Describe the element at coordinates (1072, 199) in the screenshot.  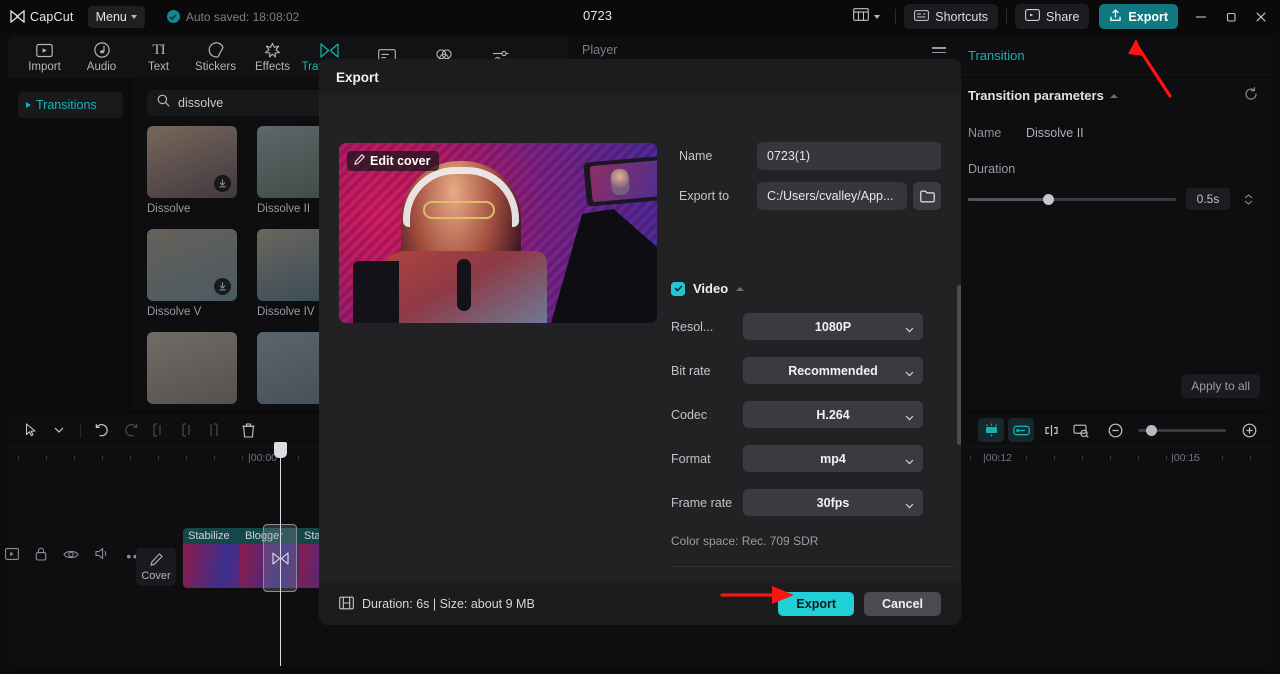
I see `duration-slider` at that location.